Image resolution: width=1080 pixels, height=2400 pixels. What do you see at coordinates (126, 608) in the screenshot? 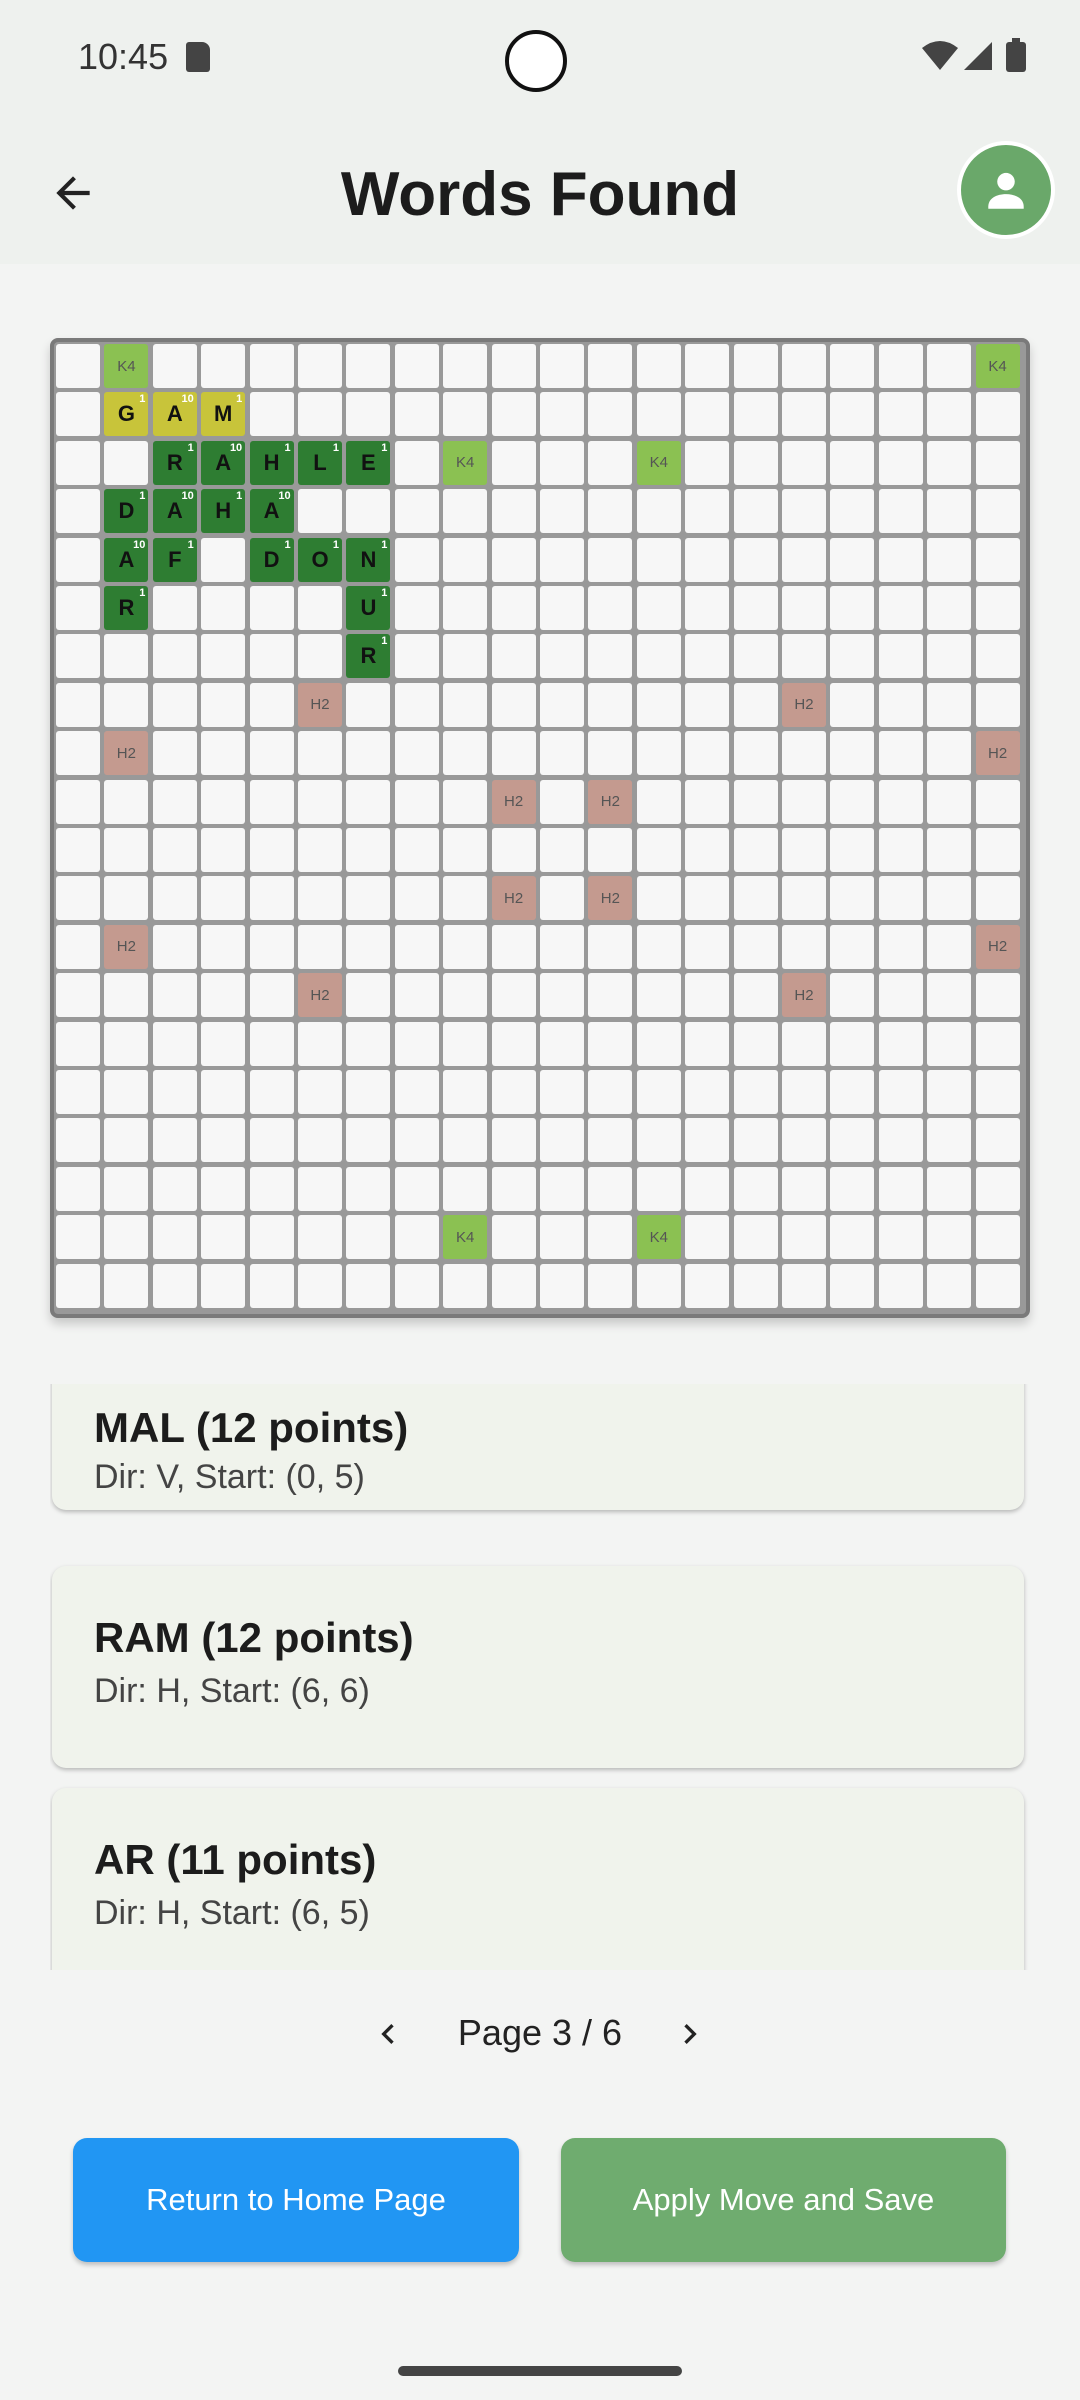
I see `letter-tile: R1` at bounding box center [126, 608].